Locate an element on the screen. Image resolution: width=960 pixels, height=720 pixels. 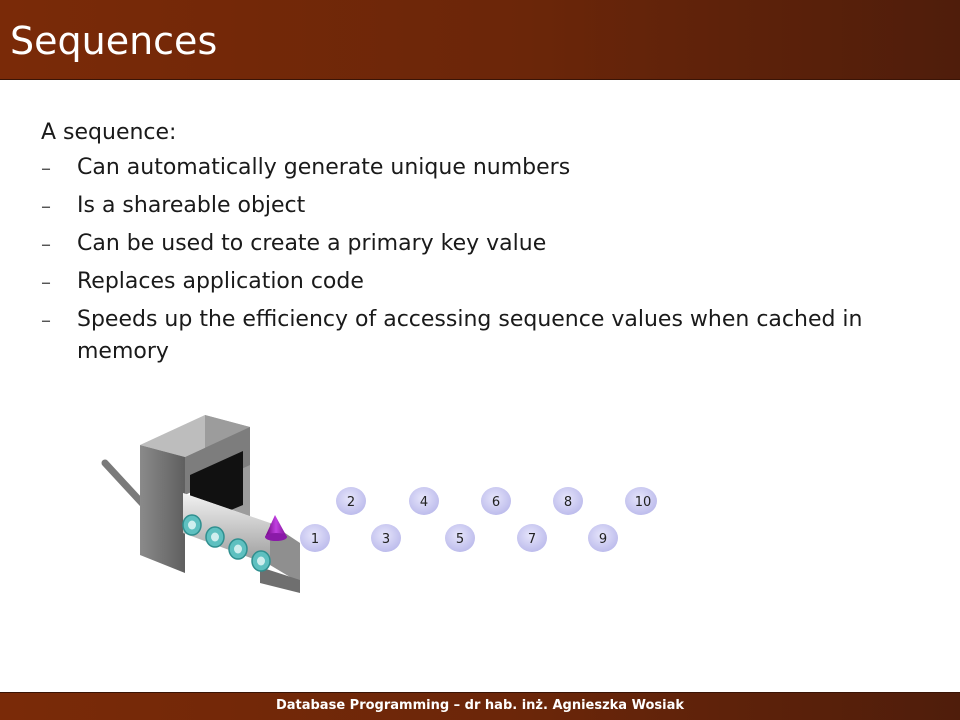
number-bubble: 4 is located at coordinates (424, 501).